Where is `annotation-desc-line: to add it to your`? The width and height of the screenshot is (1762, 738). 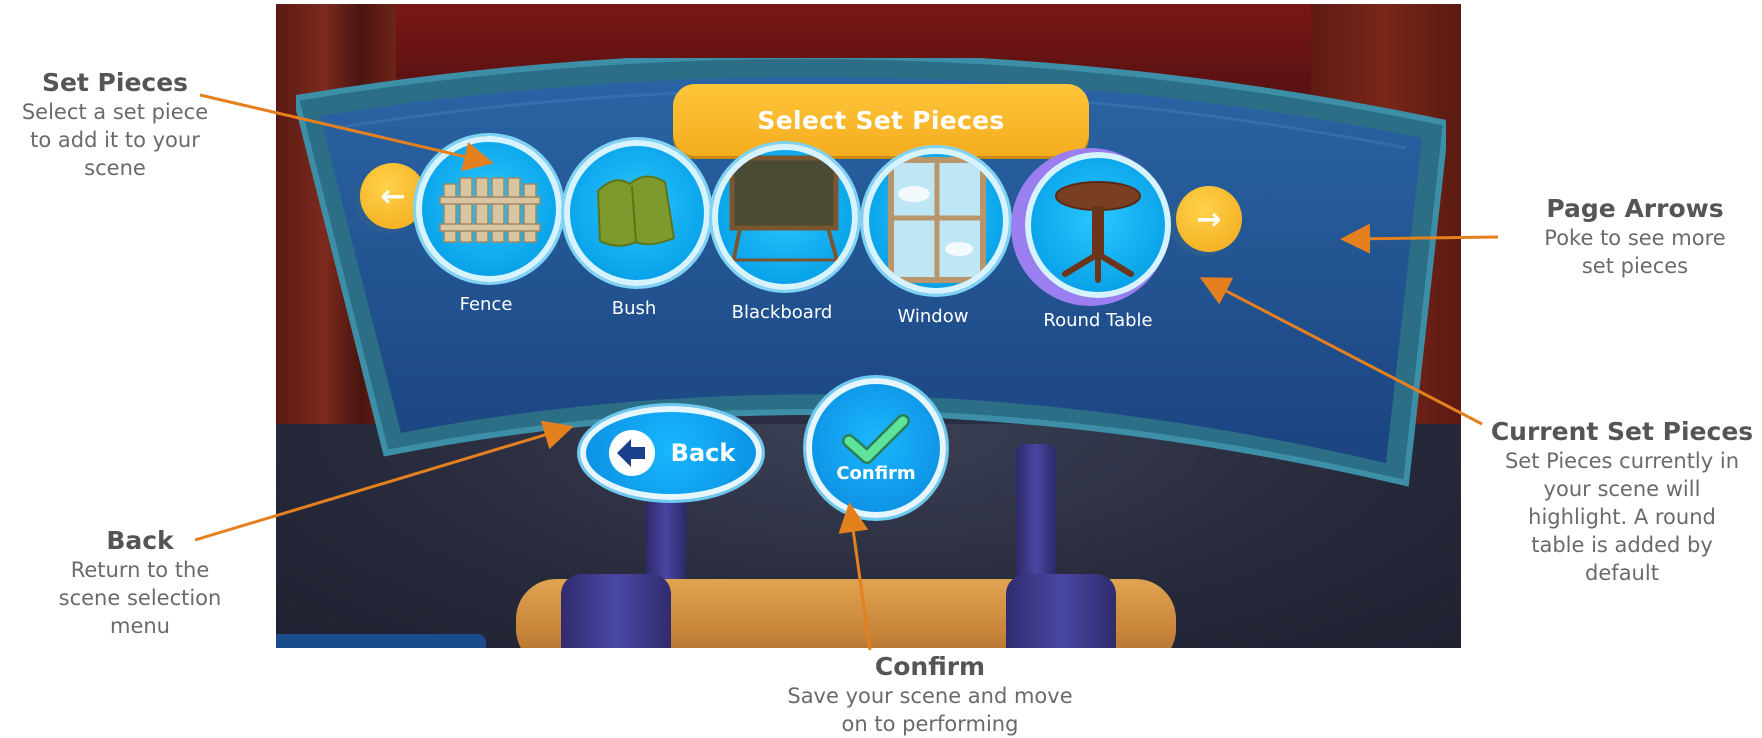 annotation-desc-line: to add it to your is located at coordinates (115, 140).